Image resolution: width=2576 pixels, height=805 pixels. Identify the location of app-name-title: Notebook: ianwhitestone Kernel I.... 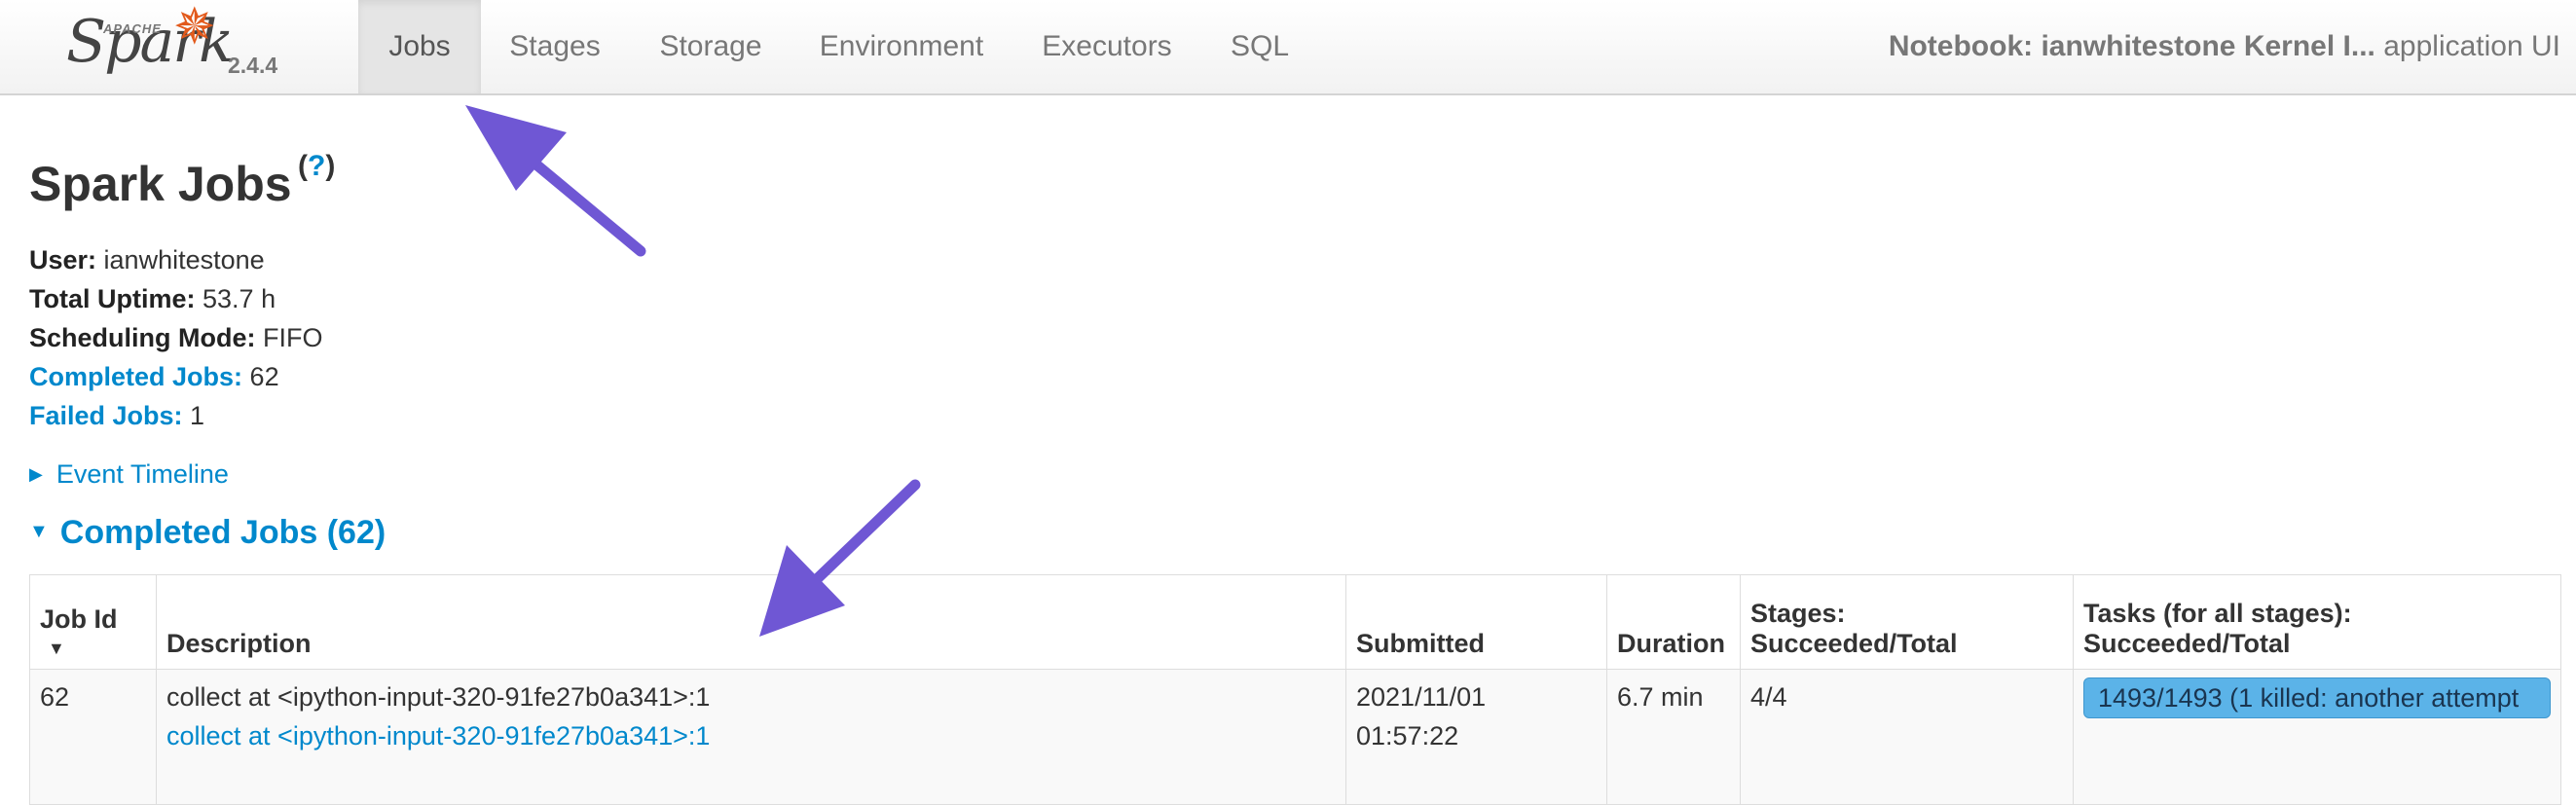
(2131, 46).